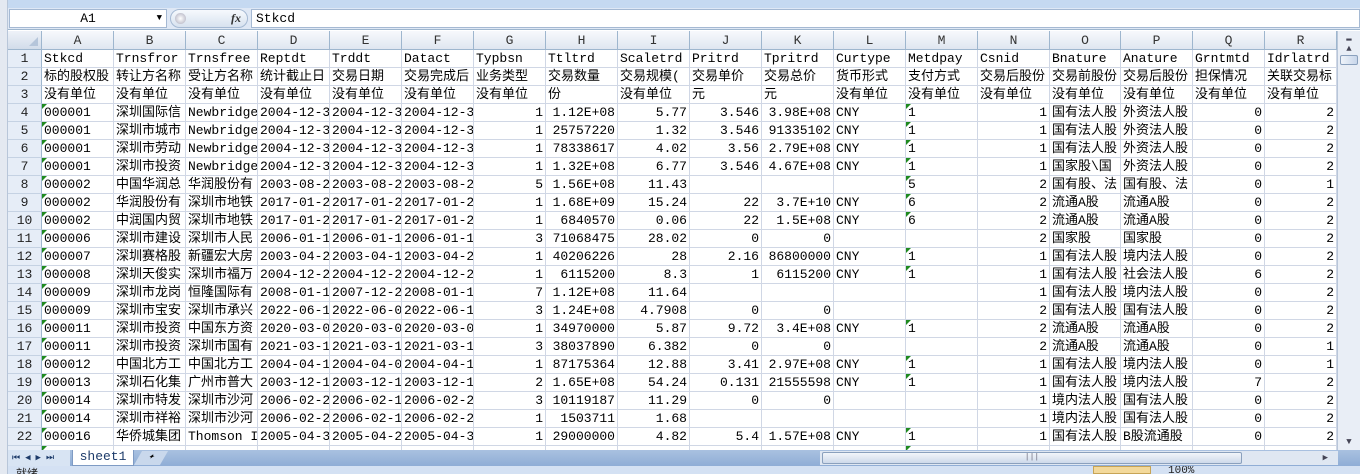 This screenshot has width=1360, height=474. I want to click on horizontal-scrollbar: ||| ▶, so click(1079, 458).